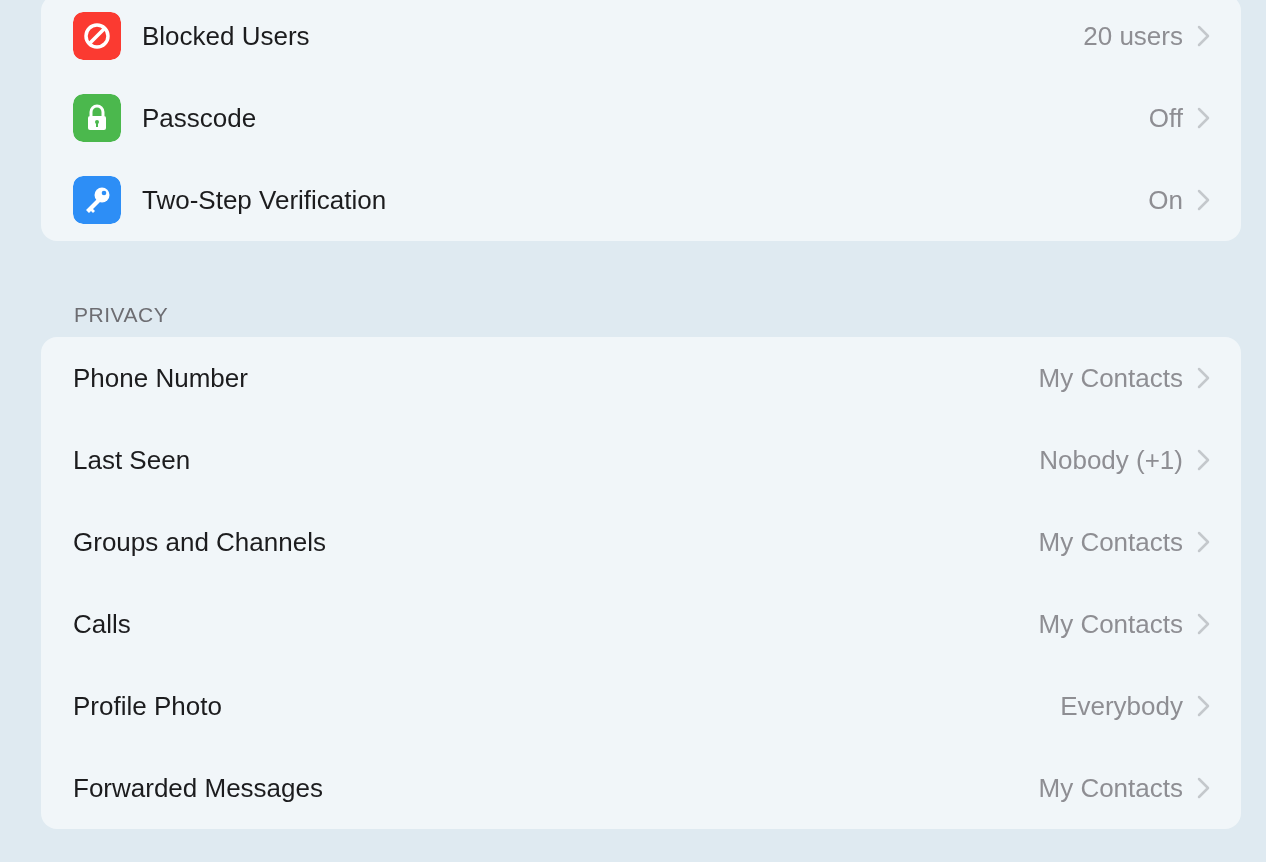  What do you see at coordinates (1121, 706) in the screenshot?
I see `setting-value: Everybody` at bounding box center [1121, 706].